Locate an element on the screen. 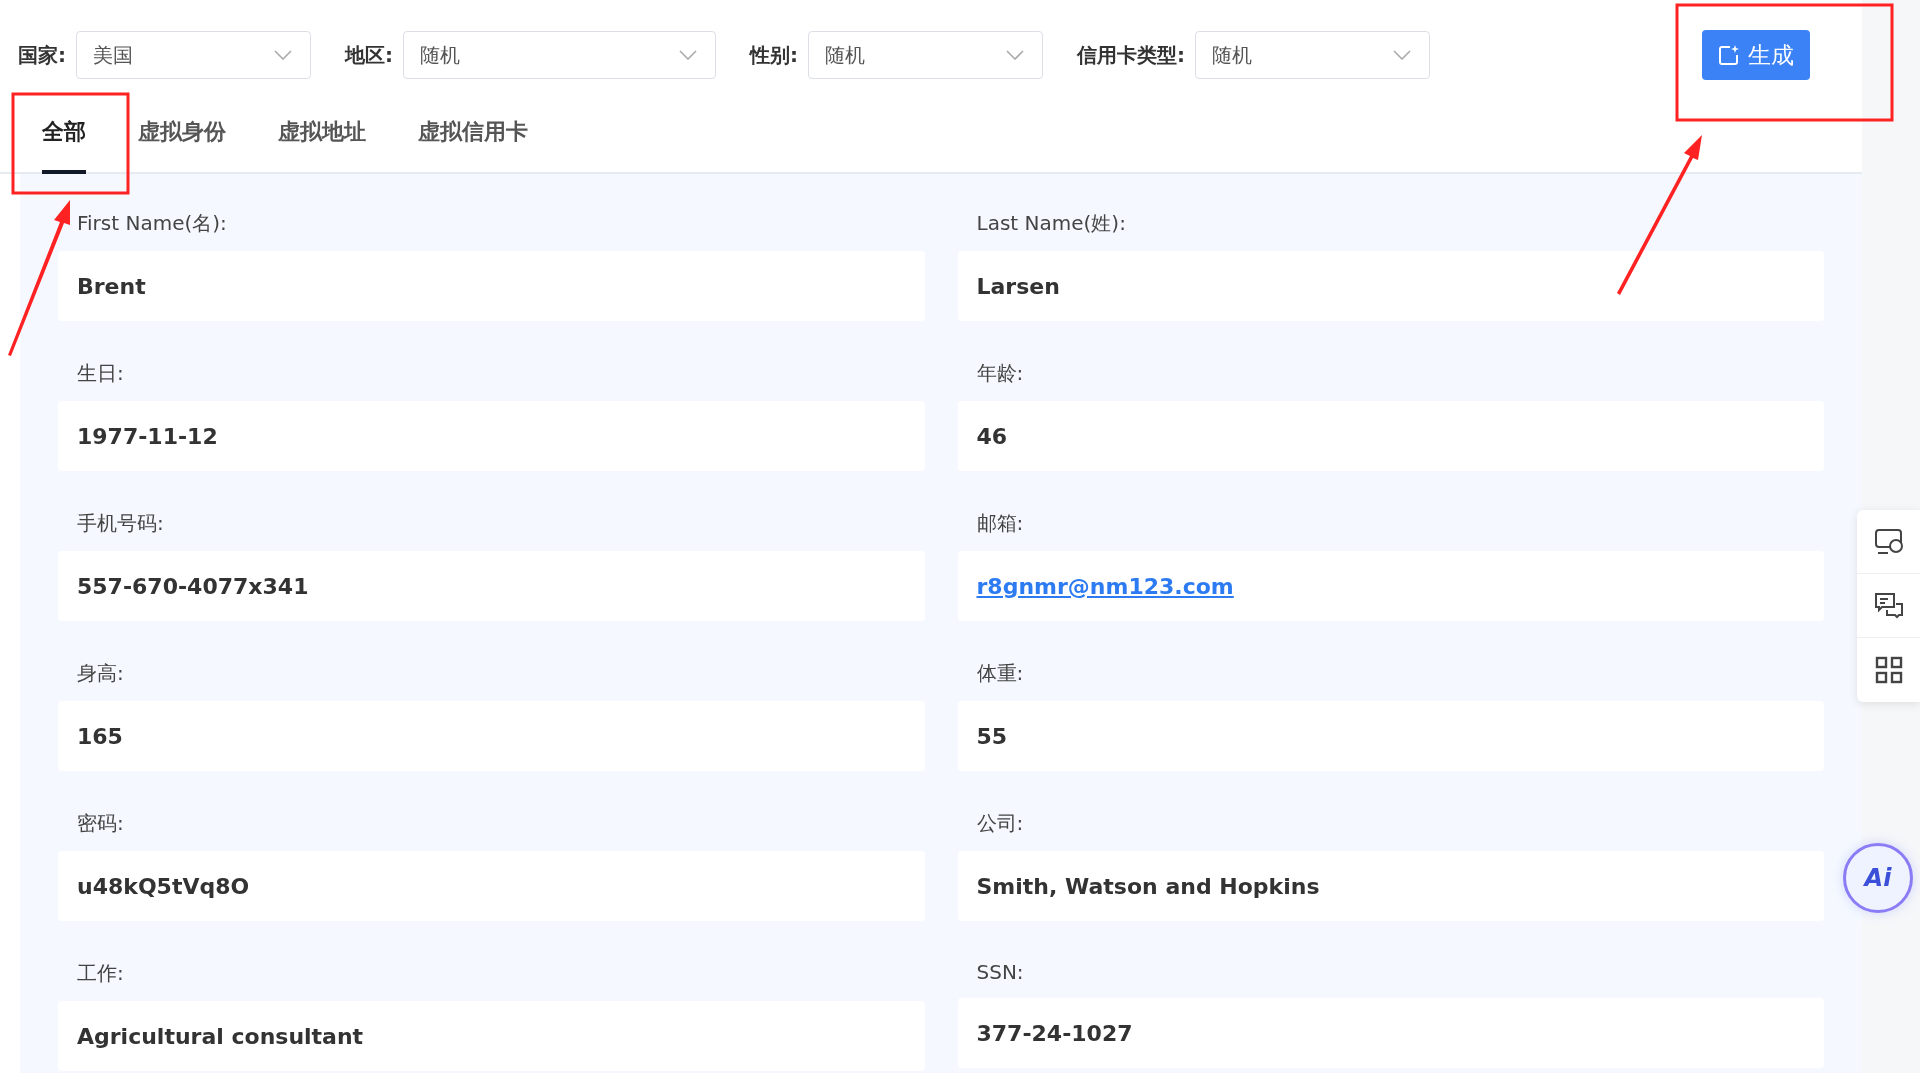 This screenshot has height=1073, width=1920. field-label: 生日: is located at coordinates (100, 373).